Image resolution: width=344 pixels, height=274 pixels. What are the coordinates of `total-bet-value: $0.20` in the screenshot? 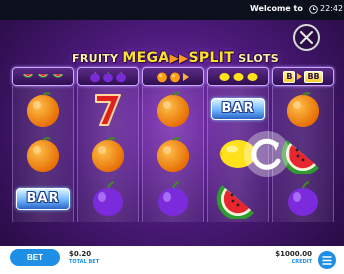 It's located at (80, 254).